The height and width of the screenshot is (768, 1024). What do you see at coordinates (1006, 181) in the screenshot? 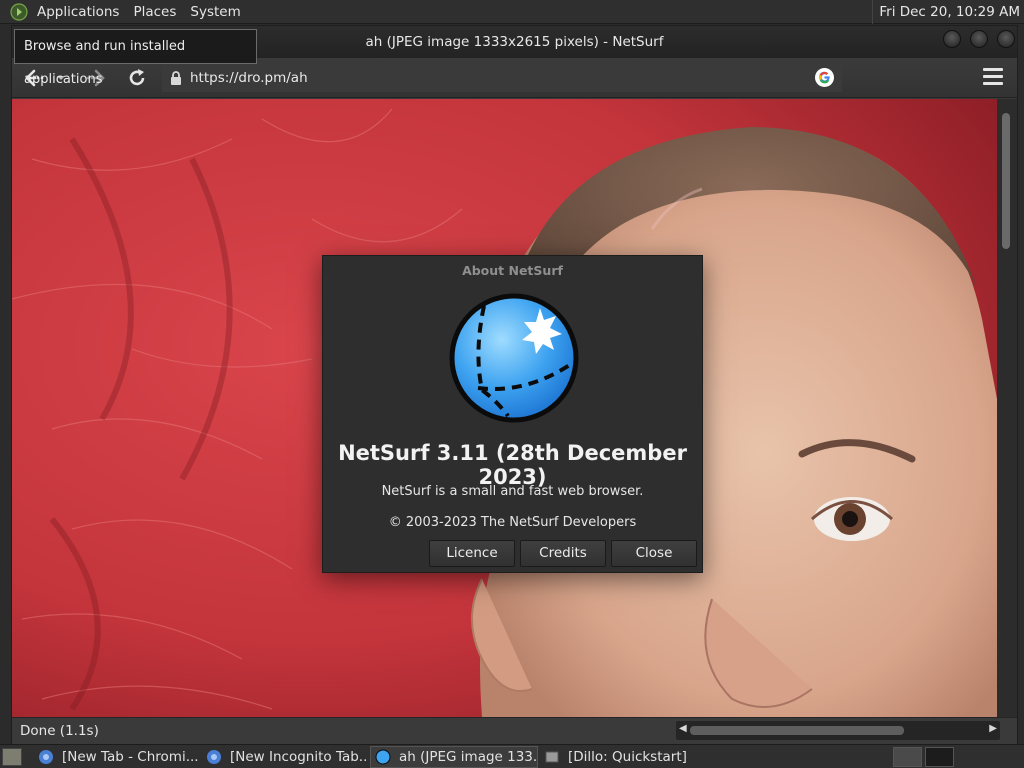
I see `vertical-scroll-thumb` at bounding box center [1006, 181].